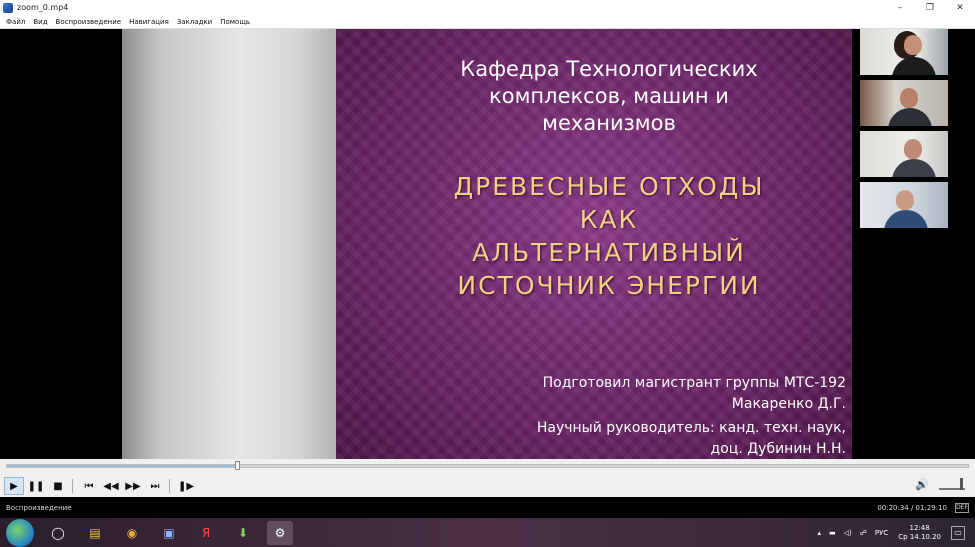  Describe the element at coordinates (958, 532) in the screenshot. I see `notifications-icon: ▭` at that location.